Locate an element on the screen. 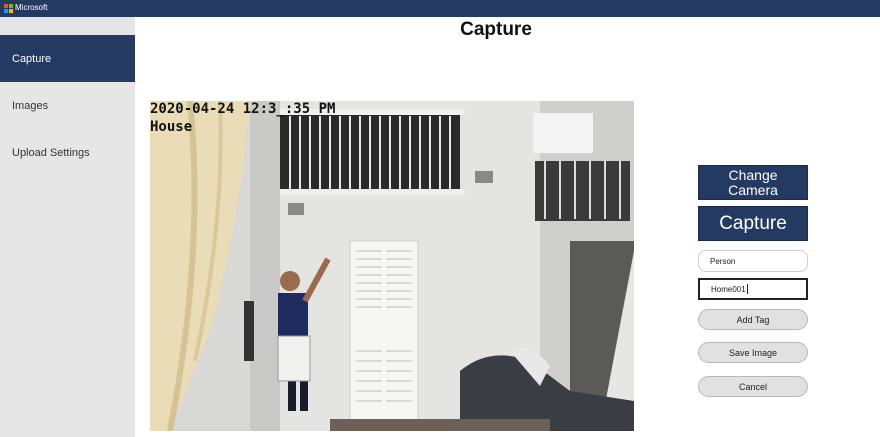 Image resolution: width=880 pixels, height=437 pixels. capture-button: Capture is located at coordinates (753, 223).